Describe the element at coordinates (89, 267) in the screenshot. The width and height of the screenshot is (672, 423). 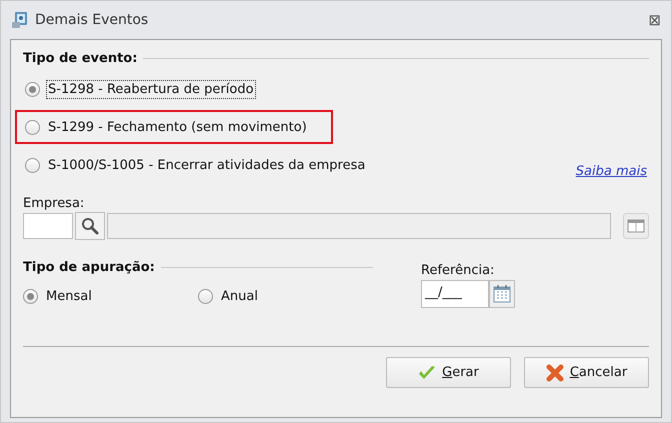
I see `section-heading: Tipo de apuração:` at that location.